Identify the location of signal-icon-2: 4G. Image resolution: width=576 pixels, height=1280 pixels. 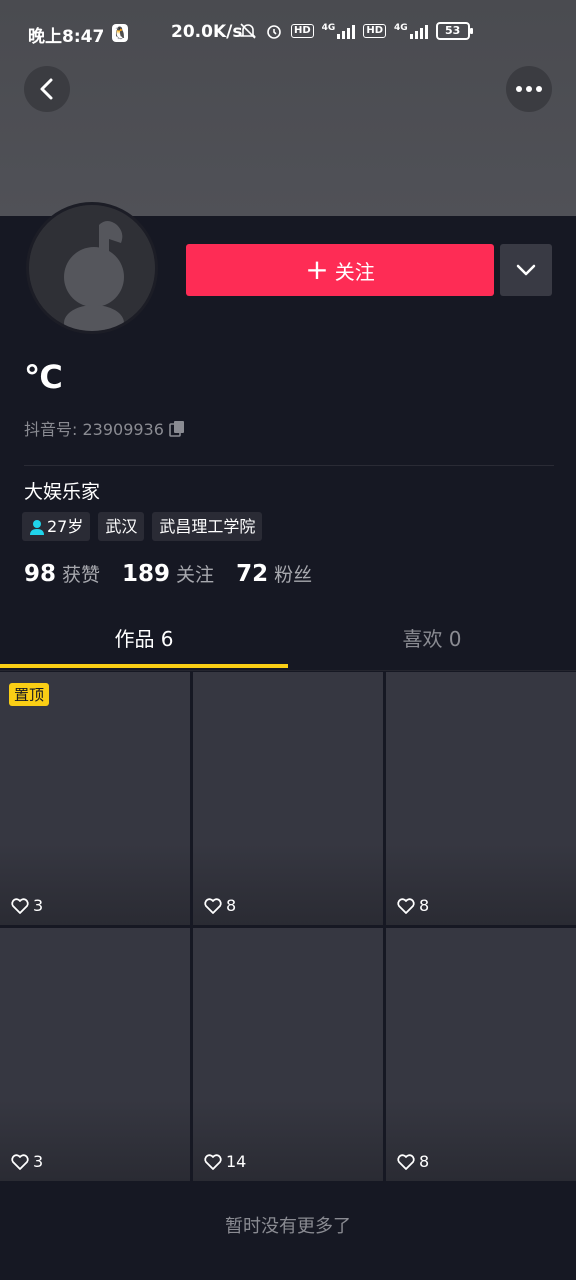
(411, 31).